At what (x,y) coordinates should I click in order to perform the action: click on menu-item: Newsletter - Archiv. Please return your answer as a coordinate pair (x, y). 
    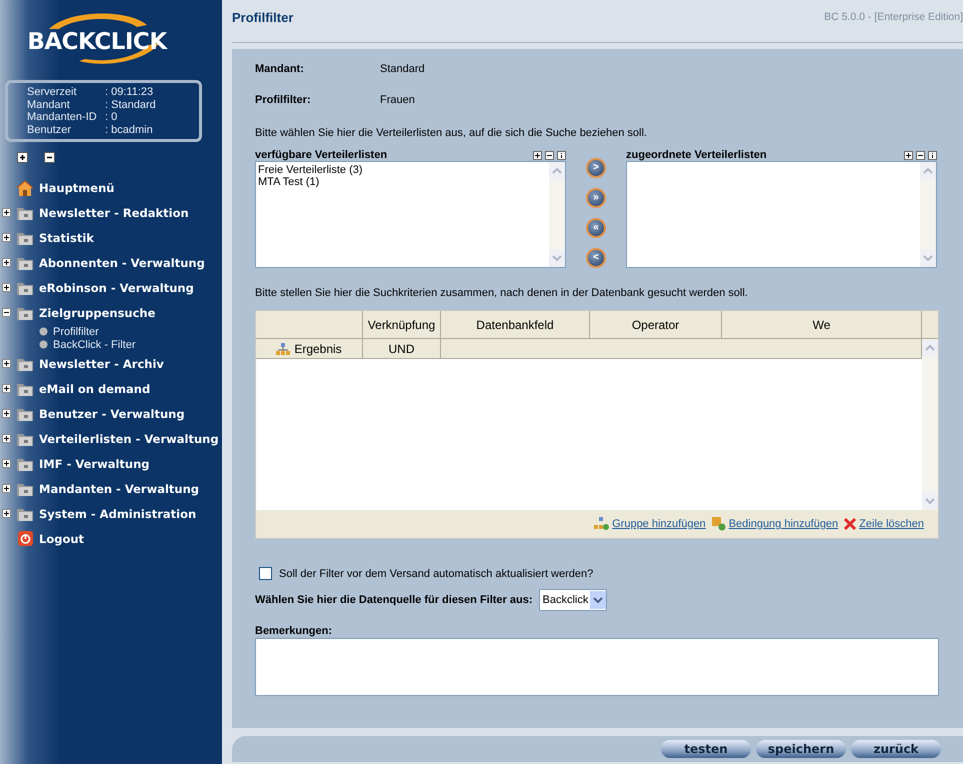
    Looking at the image, I should click on (101, 363).